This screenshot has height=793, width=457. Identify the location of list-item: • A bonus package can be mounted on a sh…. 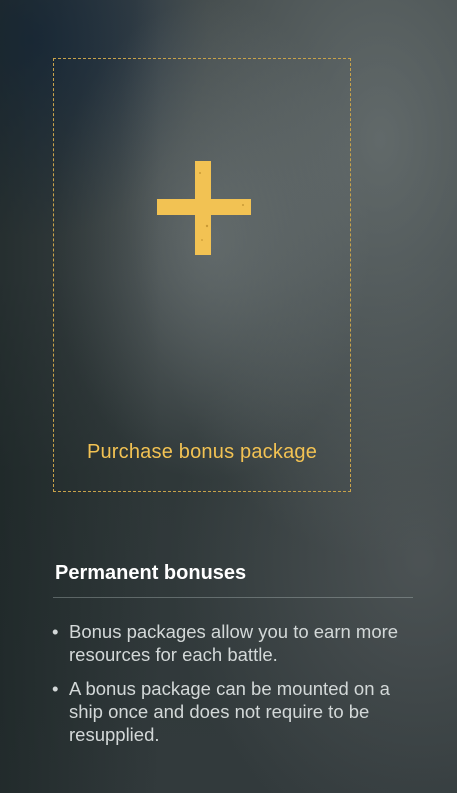
(237, 711).